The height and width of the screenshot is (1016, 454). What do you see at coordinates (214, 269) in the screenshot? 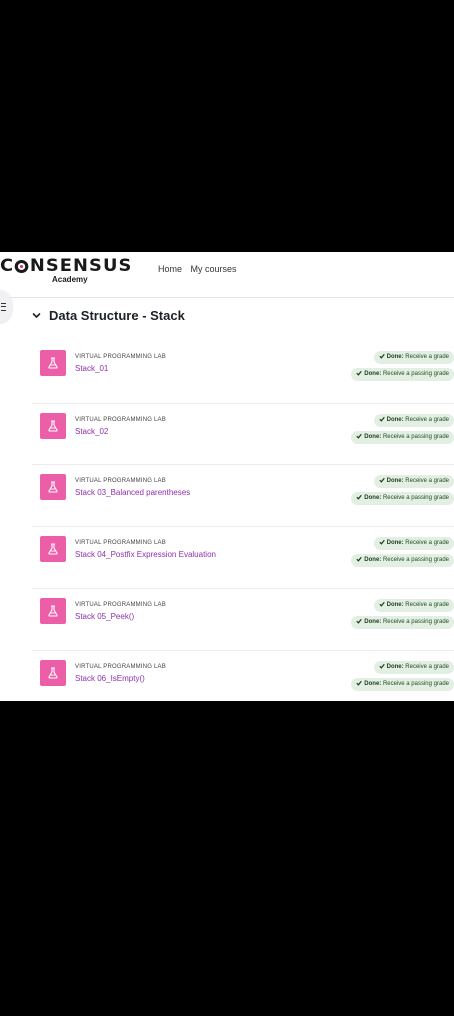
I see `nav-link-my-courses: My courses` at bounding box center [214, 269].